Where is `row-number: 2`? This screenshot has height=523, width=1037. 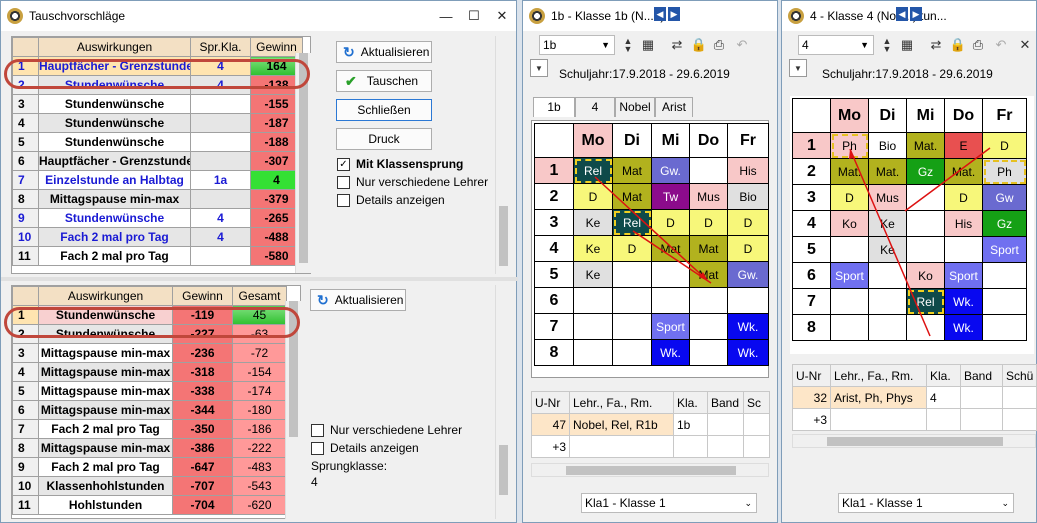 row-number: 2 is located at coordinates (25, 85).